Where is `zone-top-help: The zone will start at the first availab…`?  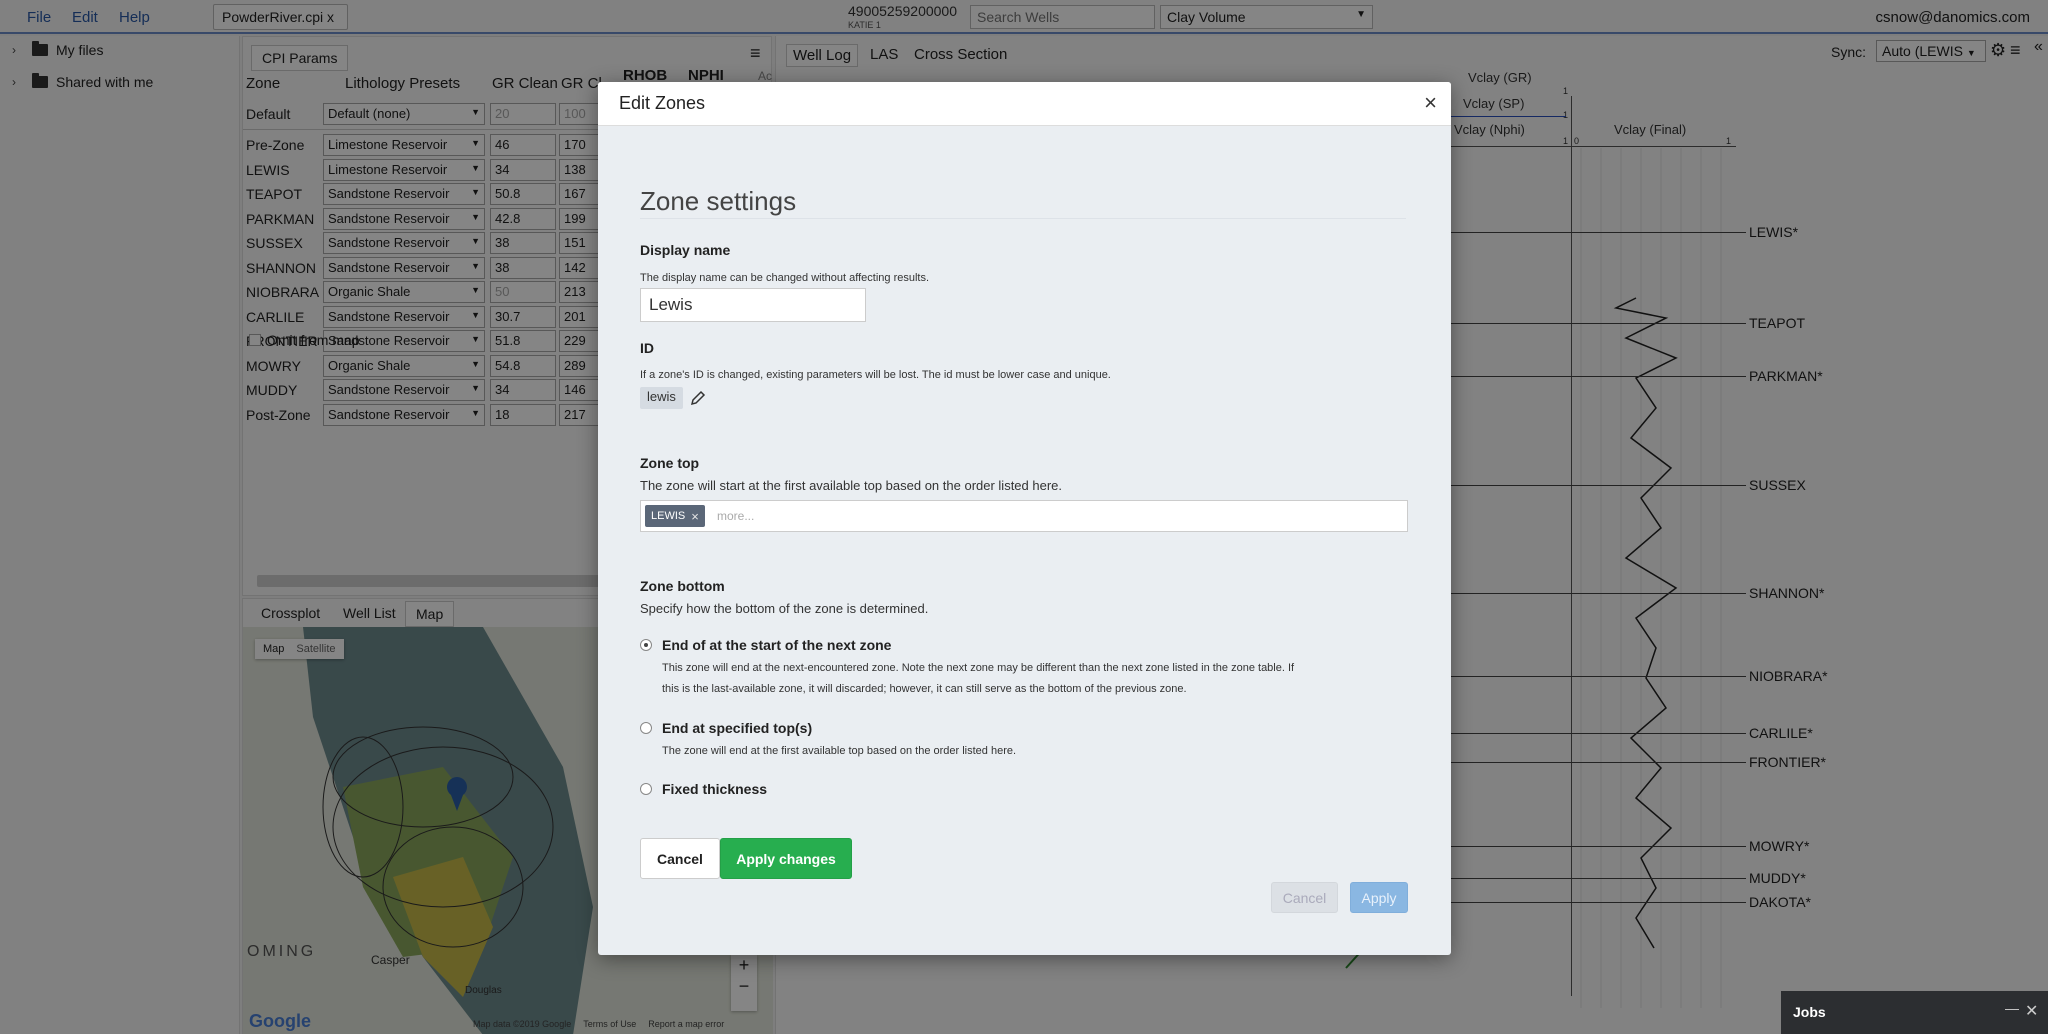
zone-top-help: The zone will start at the first availab… is located at coordinates (851, 485).